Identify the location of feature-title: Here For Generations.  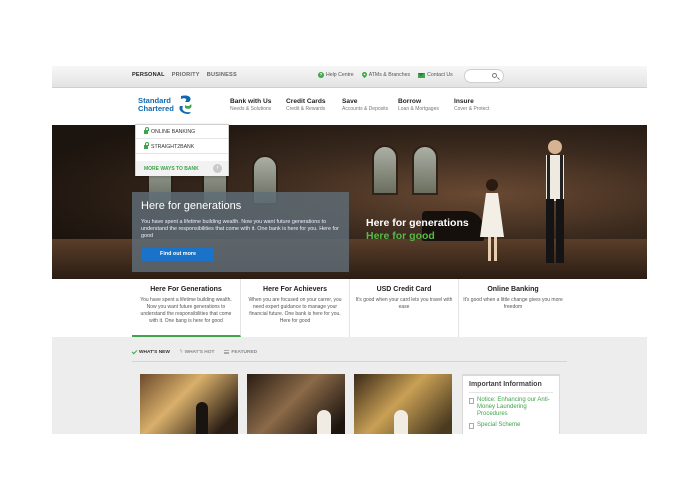
(186, 289).